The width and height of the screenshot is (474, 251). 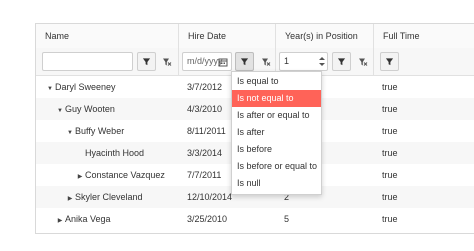 What do you see at coordinates (205, 153) in the screenshot?
I see `hire-date-cell: 3/3/2014` at bounding box center [205, 153].